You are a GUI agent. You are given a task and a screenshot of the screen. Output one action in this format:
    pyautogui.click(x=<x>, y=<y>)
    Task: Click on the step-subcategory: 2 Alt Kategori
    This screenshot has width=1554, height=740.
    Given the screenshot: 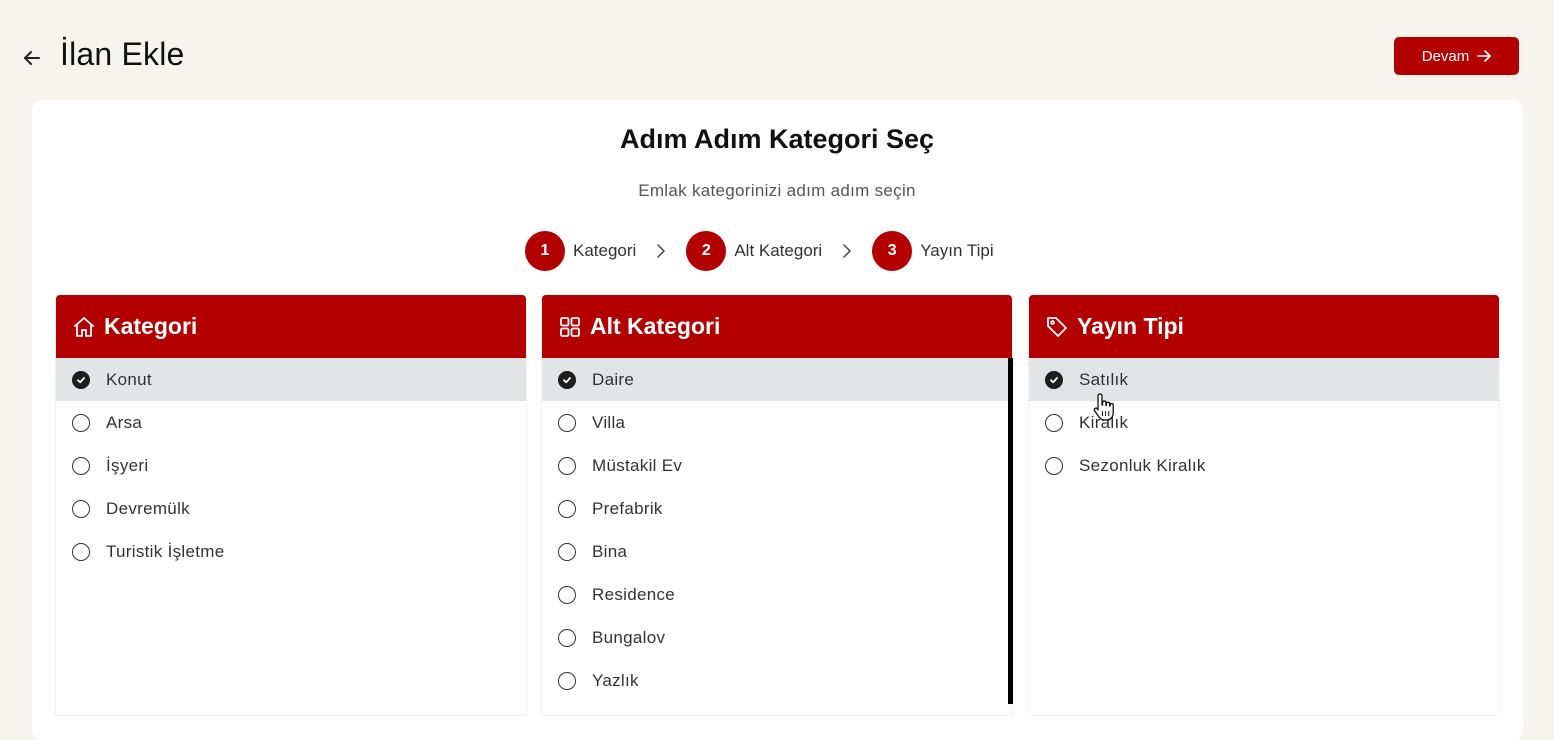 What is the action you would take?
    pyautogui.click(x=754, y=251)
    